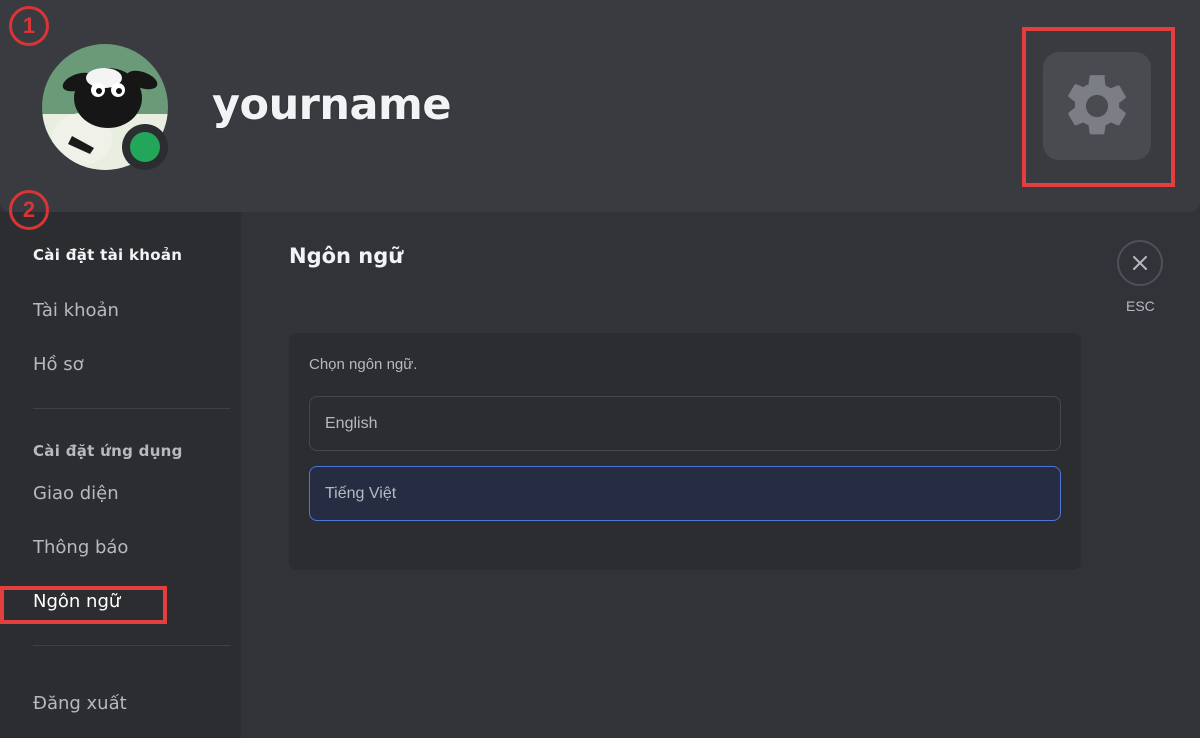 This screenshot has height=738, width=1200. What do you see at coordinates (332, 105) in the screenshot?
I see `username: yourname` at bounding box center [332, 105].